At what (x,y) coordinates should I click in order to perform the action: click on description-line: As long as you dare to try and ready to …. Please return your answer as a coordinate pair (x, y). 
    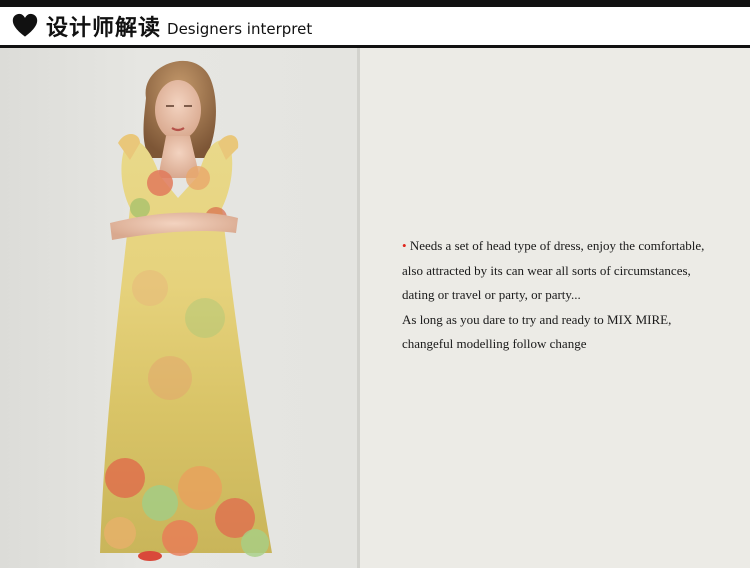
    Looking at the image, I should click on (537, 319).